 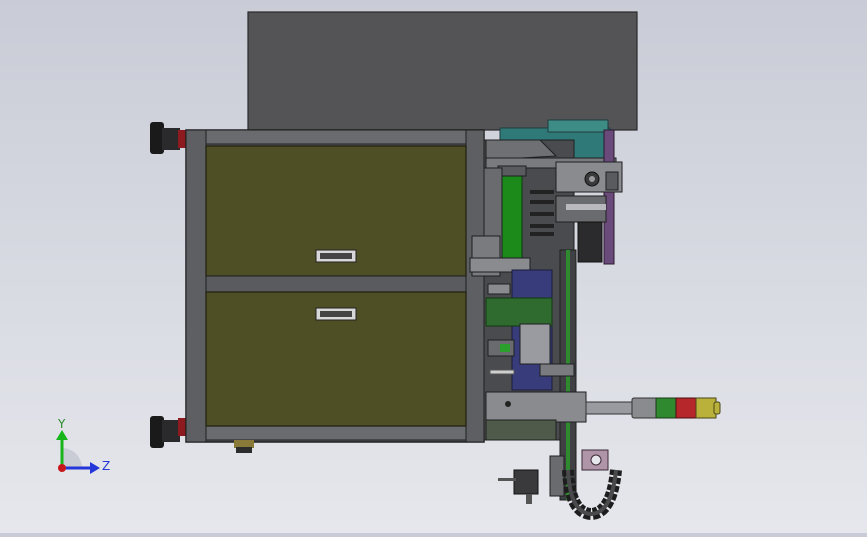 What do you see at coordinates (526, 482) in the screenshot?
I see `lower-tool` at bounding box center [526, 482].